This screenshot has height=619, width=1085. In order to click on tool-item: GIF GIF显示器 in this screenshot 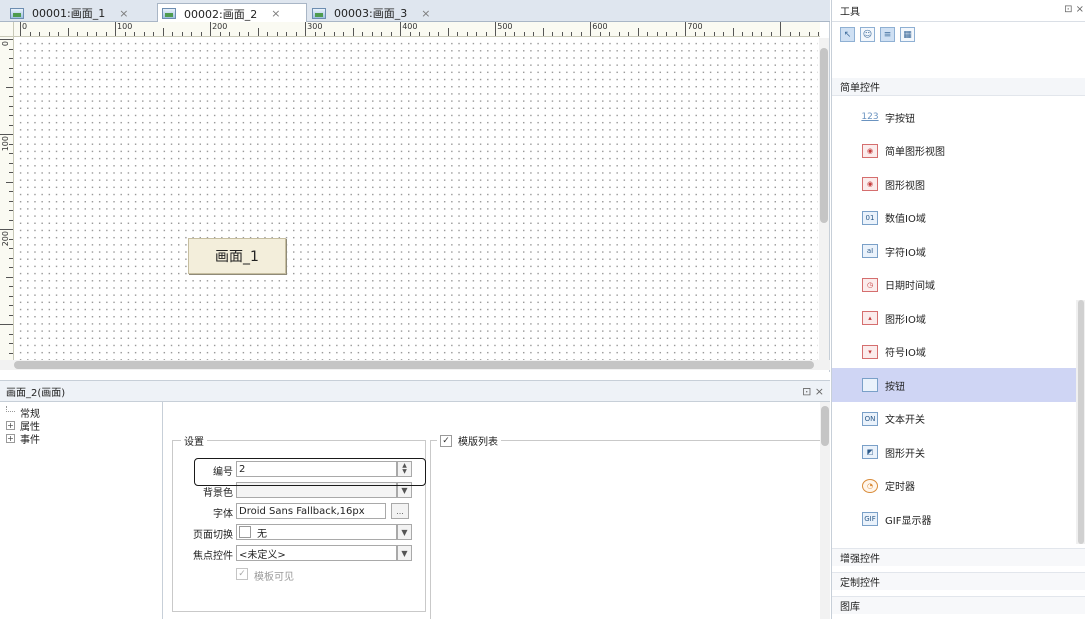, I will do `click(954, 519)`.